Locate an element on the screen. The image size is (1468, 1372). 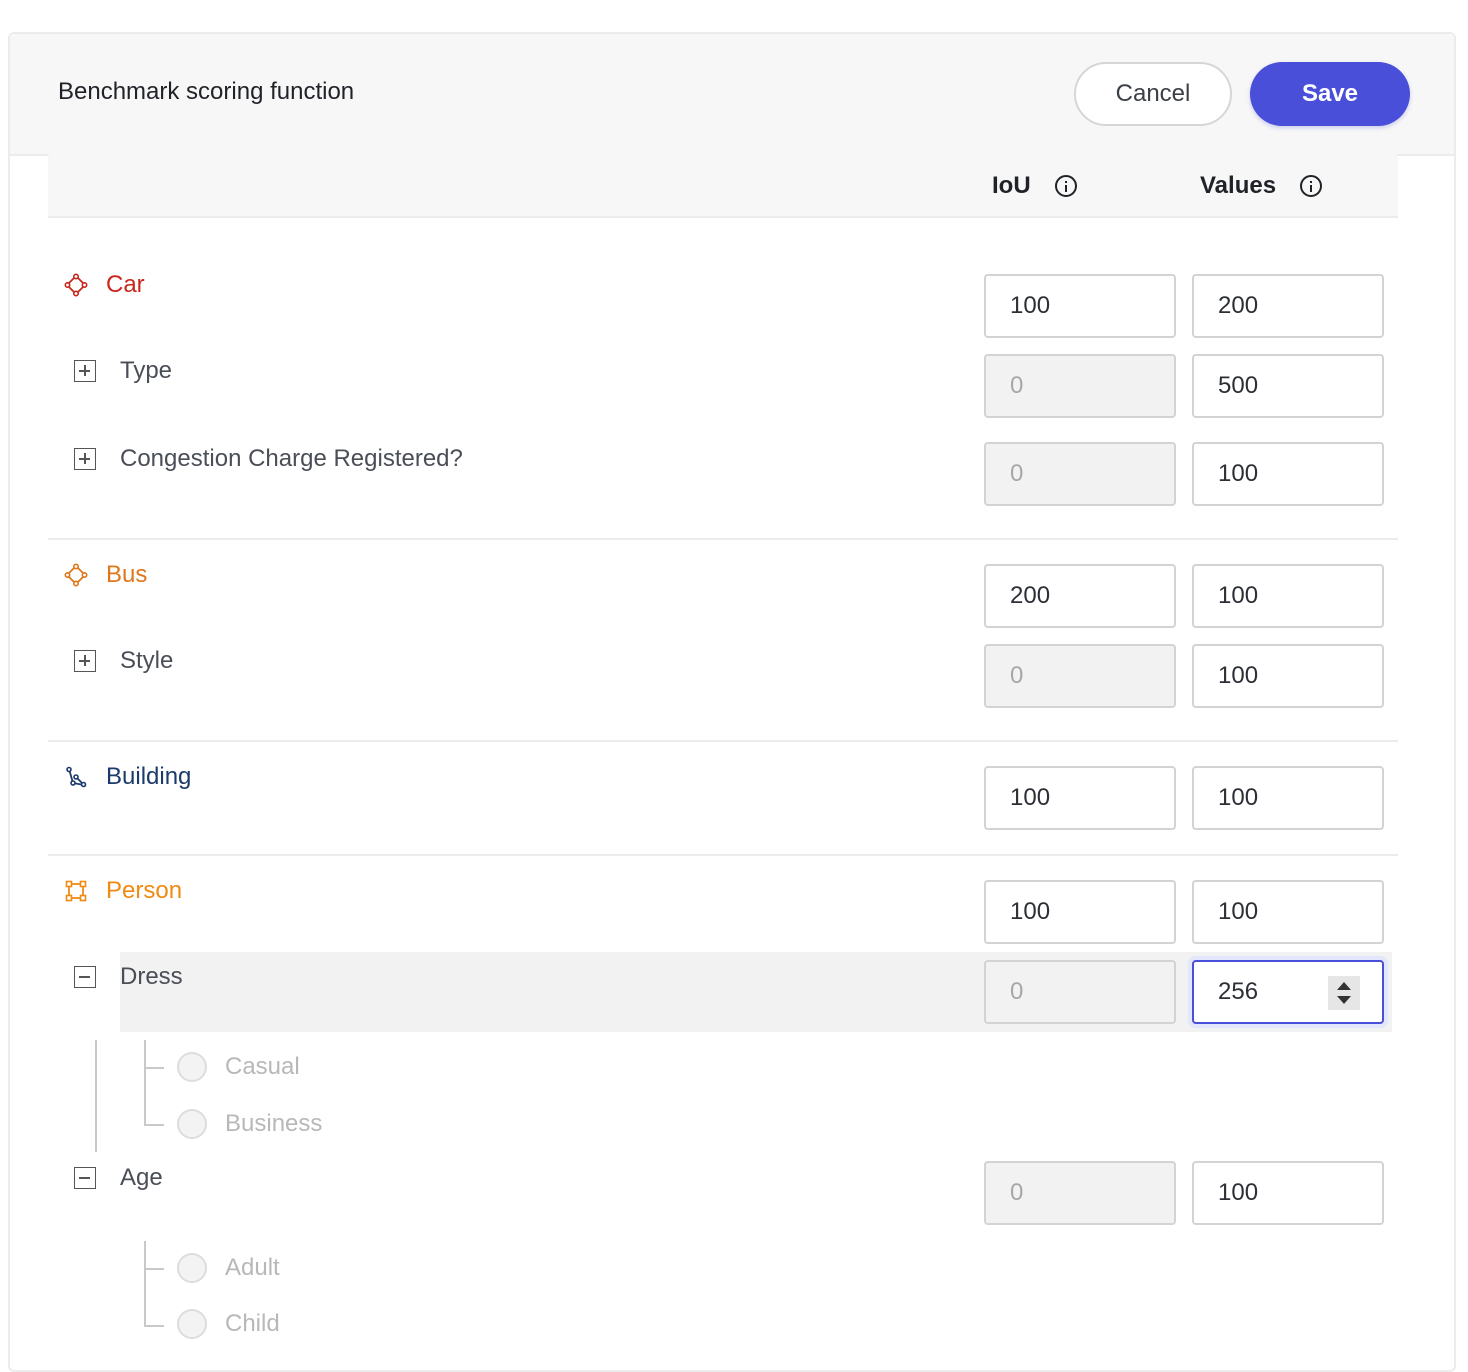
attribute-row-type: Type is located at coordinates (123, 371).